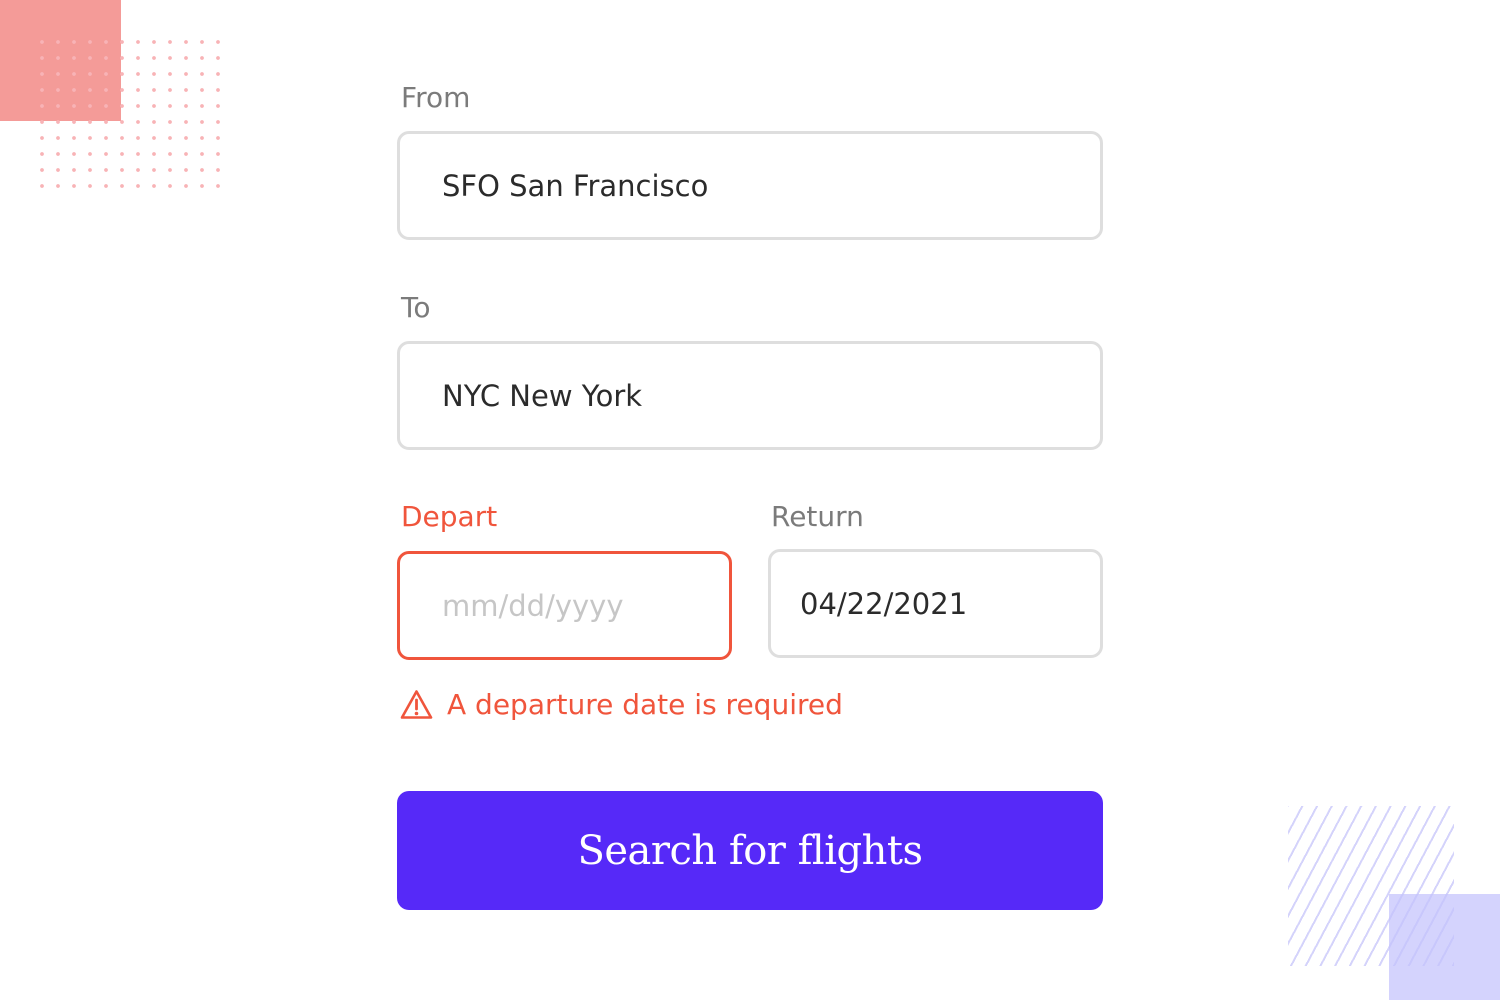  Describe the element at coordinates (127, 115) in the screenshot. I see `decorative-dot-pattern` at that location.